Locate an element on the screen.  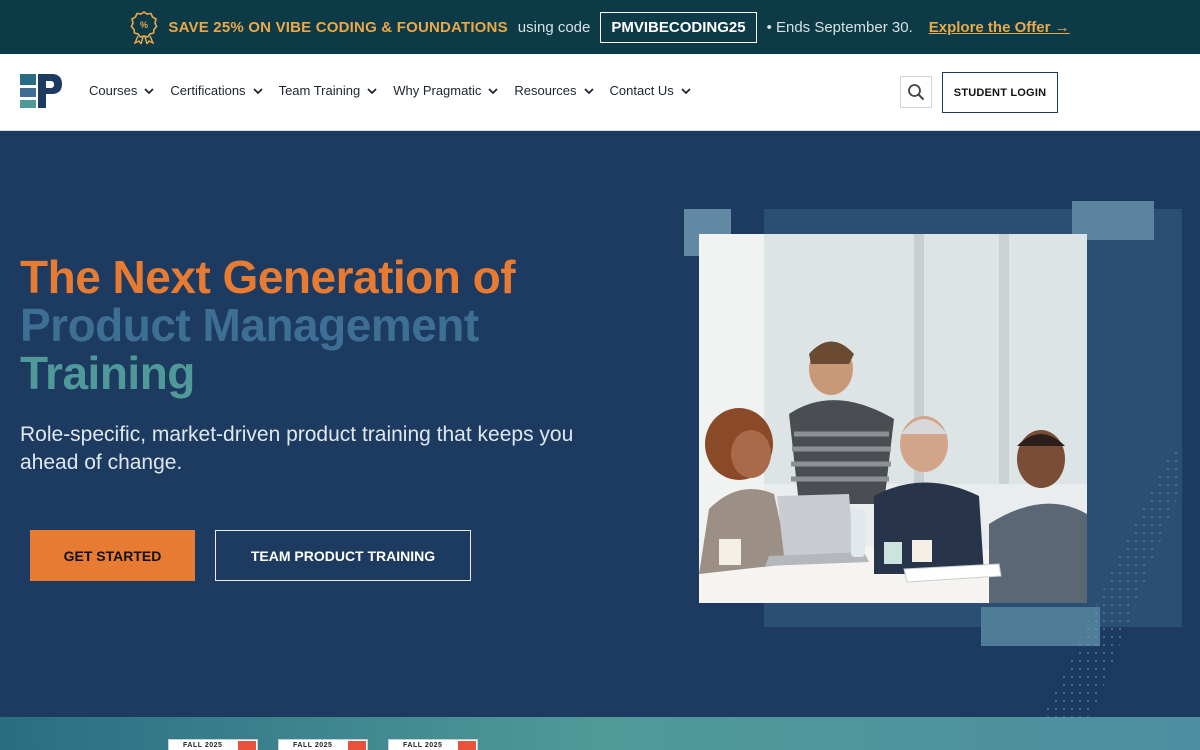
nav-why-pragmatic: Why Pragmatic is located at coordinates (445, 90).